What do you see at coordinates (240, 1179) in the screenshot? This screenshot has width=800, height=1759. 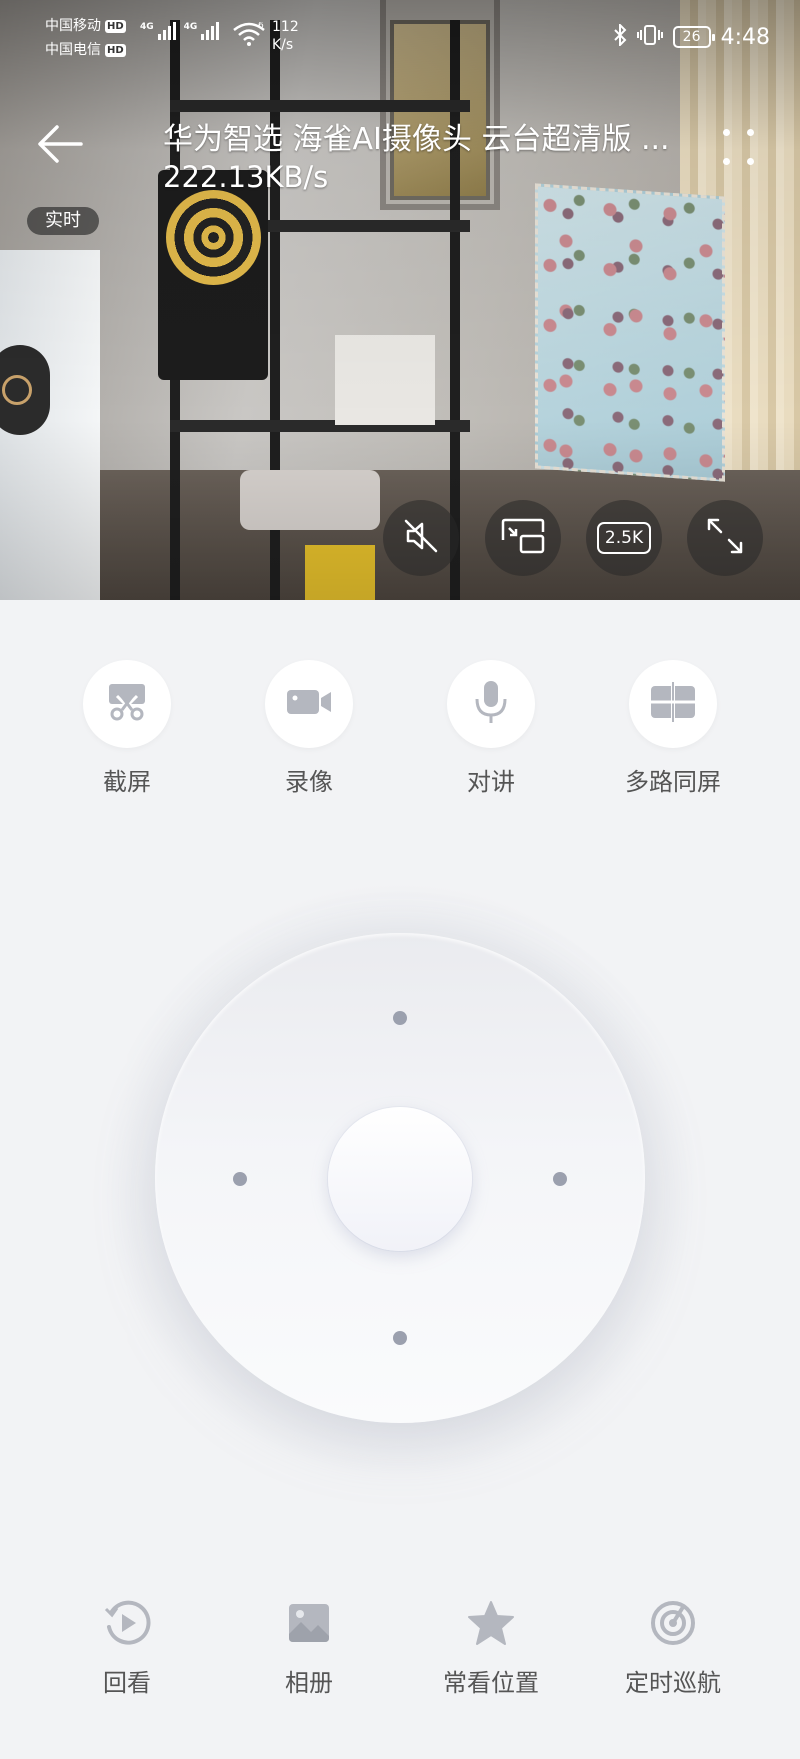 I see `ptz-left-dot` at bounding box center [240, 1179].